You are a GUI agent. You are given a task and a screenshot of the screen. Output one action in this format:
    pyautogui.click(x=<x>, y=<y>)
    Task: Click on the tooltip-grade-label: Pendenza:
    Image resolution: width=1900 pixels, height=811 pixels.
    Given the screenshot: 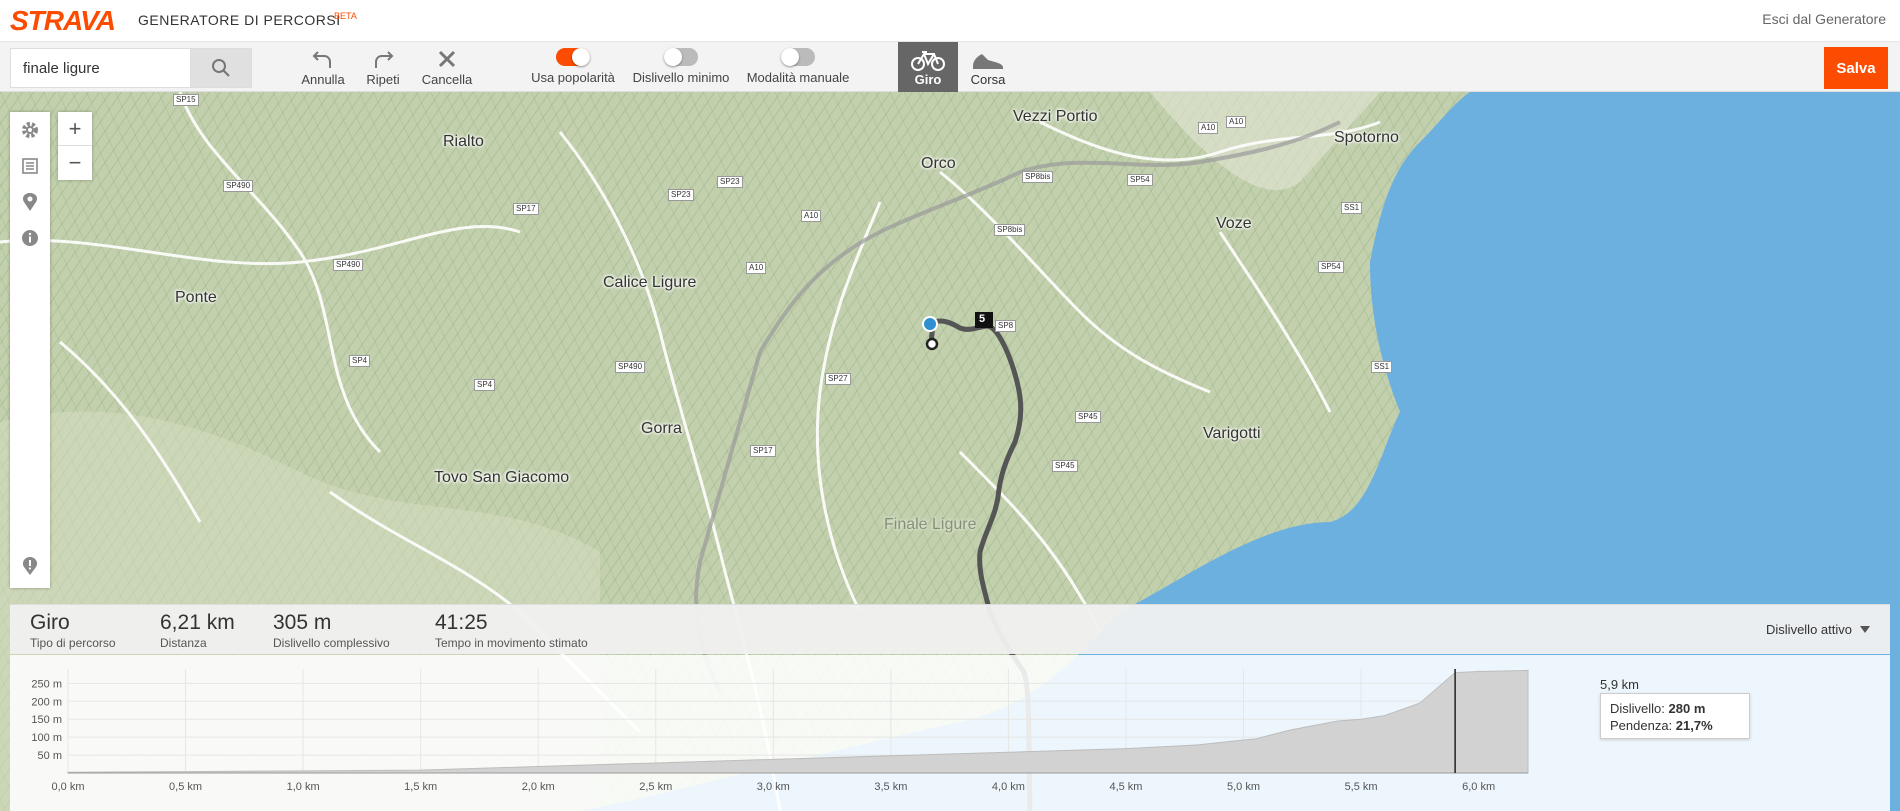 What is the action you would take?
    pyautogui.click(x=1641, y=725)
    